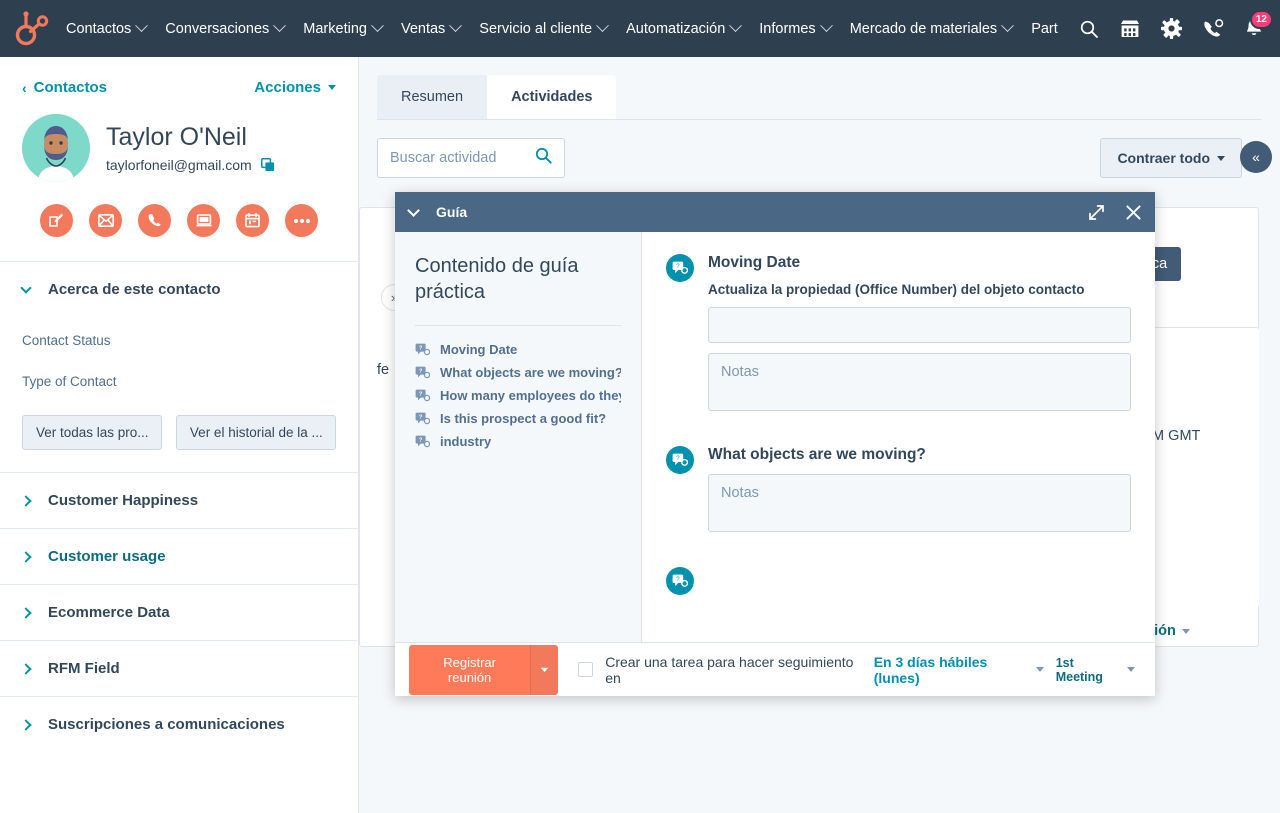 This screenshot has height=813, width=1280. What do you see at coordinates (32, 29) in the screenshot?
I see `hubspot-sprocket-logo` at bounding box center [32, 29].